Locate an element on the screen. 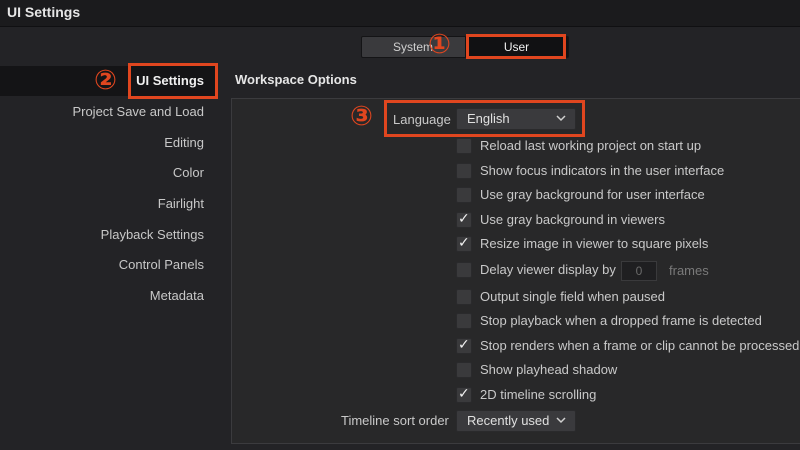 The image size is (800, 450). option-label: Use gray background in viewers is located at coordinates (572, 219).